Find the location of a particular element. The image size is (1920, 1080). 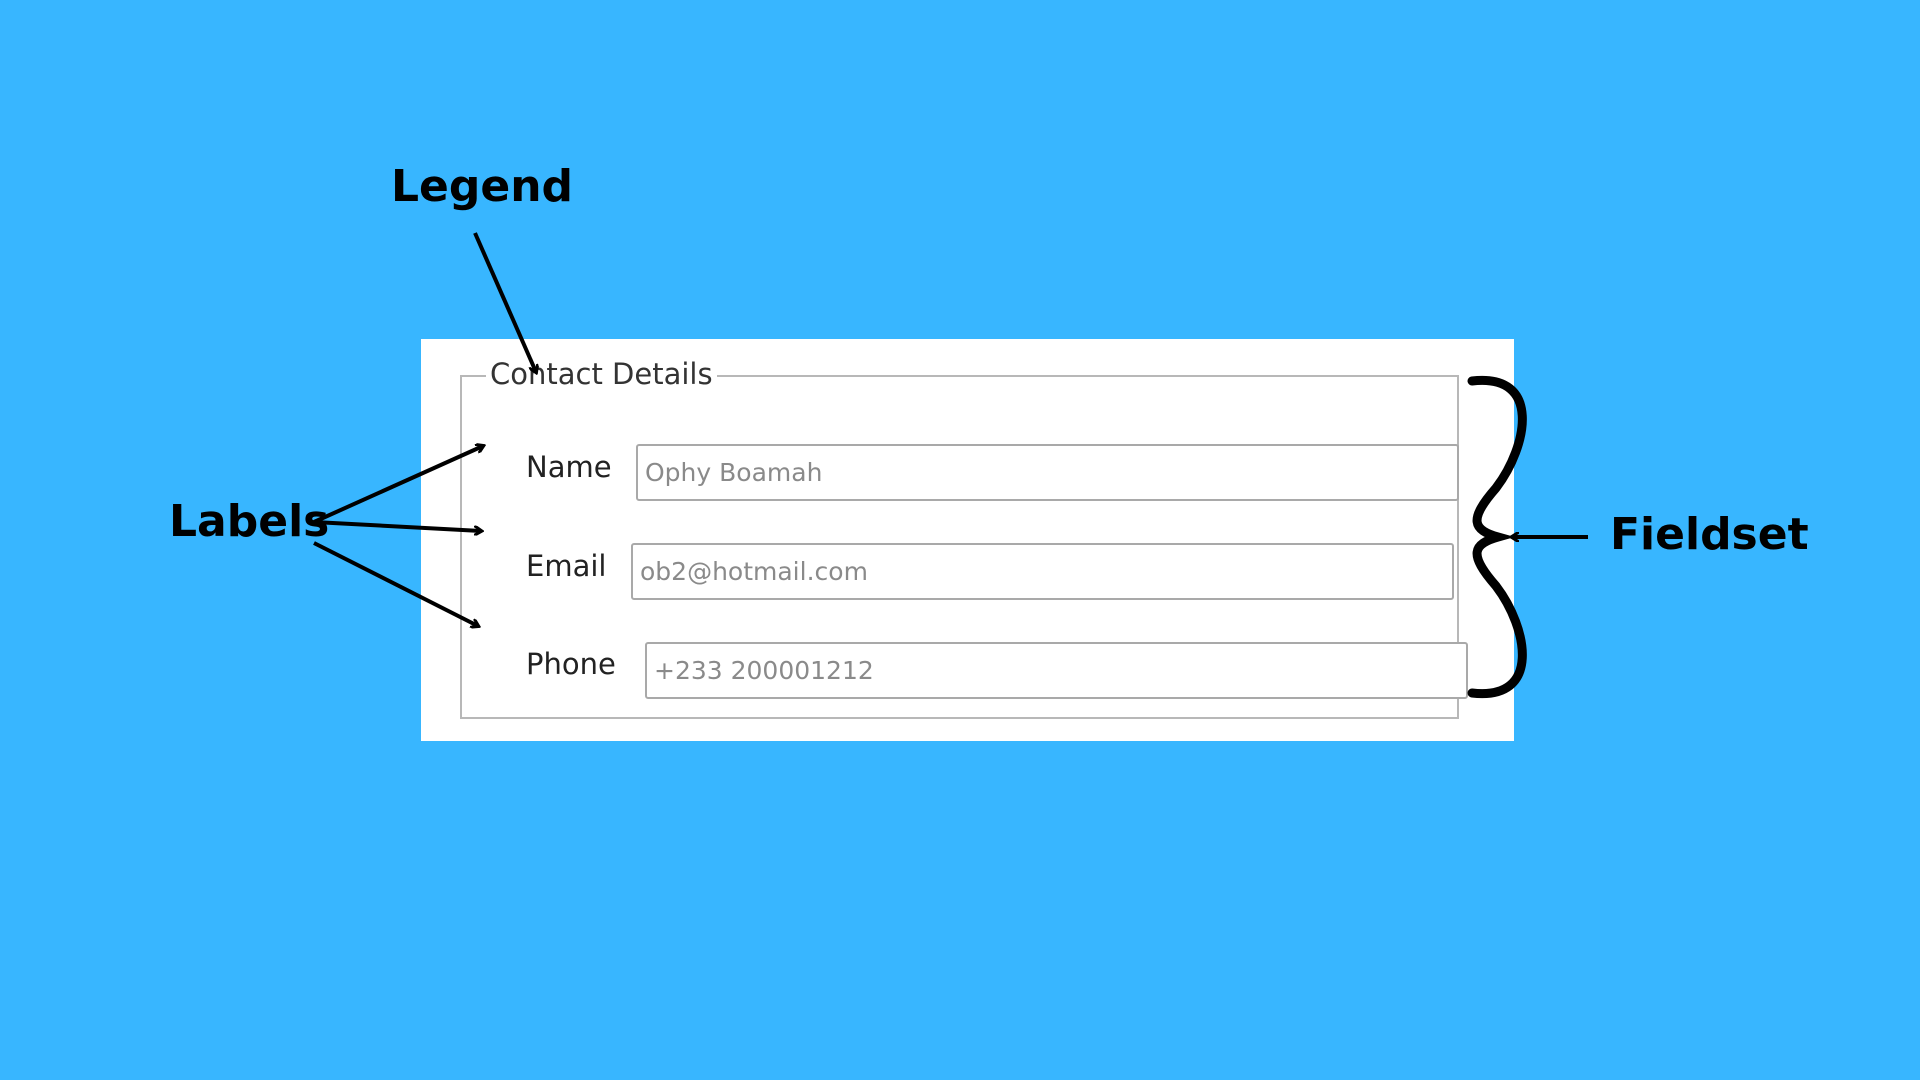

phone-input is located at coordinates (1056, 670).